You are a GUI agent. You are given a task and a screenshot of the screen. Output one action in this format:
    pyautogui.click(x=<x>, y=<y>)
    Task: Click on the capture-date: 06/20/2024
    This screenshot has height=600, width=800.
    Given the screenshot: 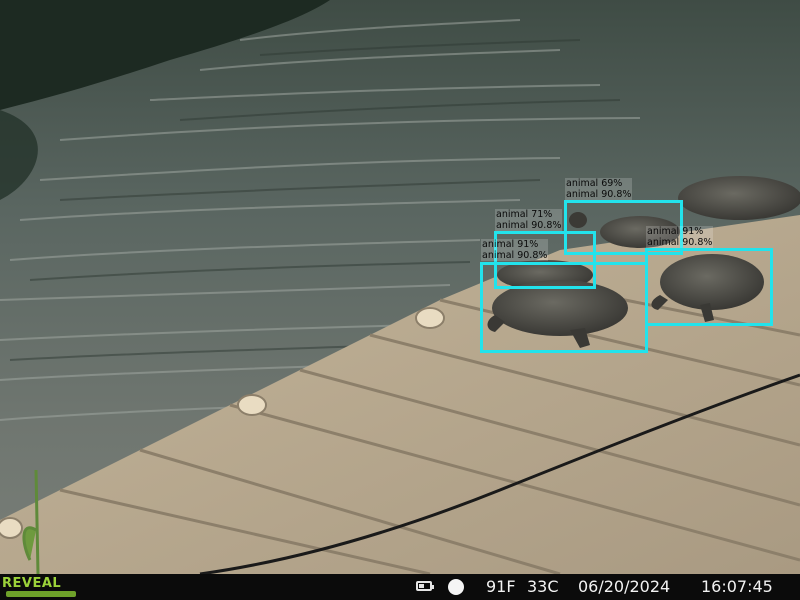 What is the action you would take?
    pyautogui.click(x=624, y=586)
    